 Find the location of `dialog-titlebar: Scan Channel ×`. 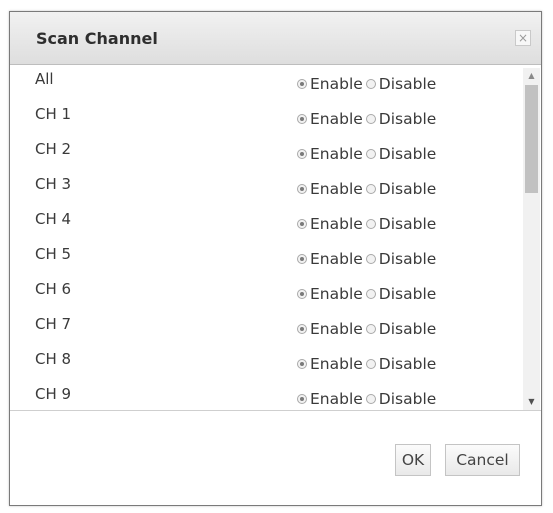

dialog-titlebar: Scan Channel × is located at coordinates (275, 38).